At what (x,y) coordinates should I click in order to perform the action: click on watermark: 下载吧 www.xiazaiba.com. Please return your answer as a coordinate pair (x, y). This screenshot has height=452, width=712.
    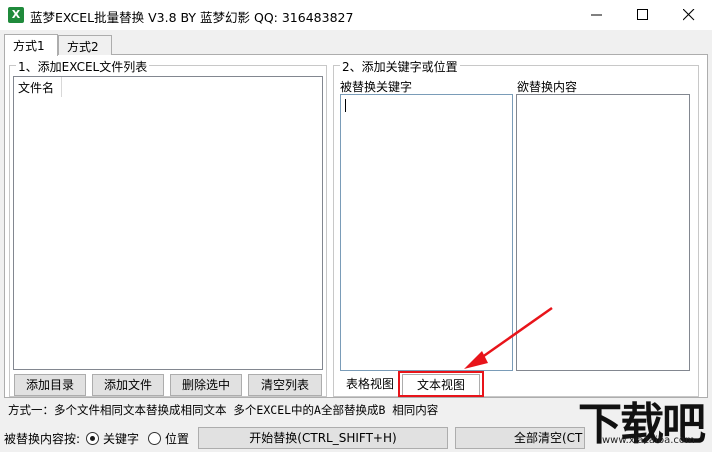
    Looking at the image, I should click on (642, 422).